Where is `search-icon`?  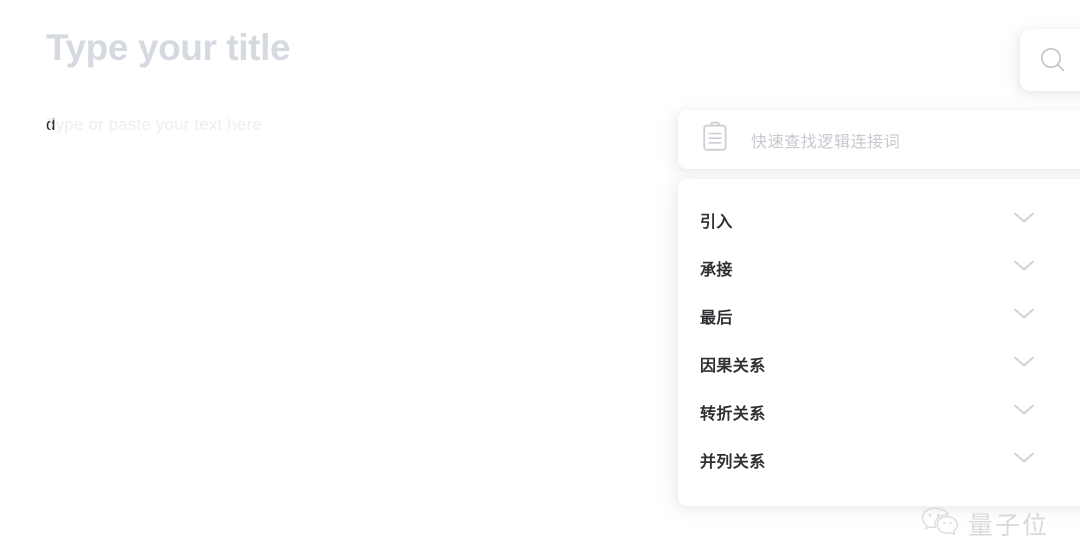
search-icon is located at coordinates (1053, 60).